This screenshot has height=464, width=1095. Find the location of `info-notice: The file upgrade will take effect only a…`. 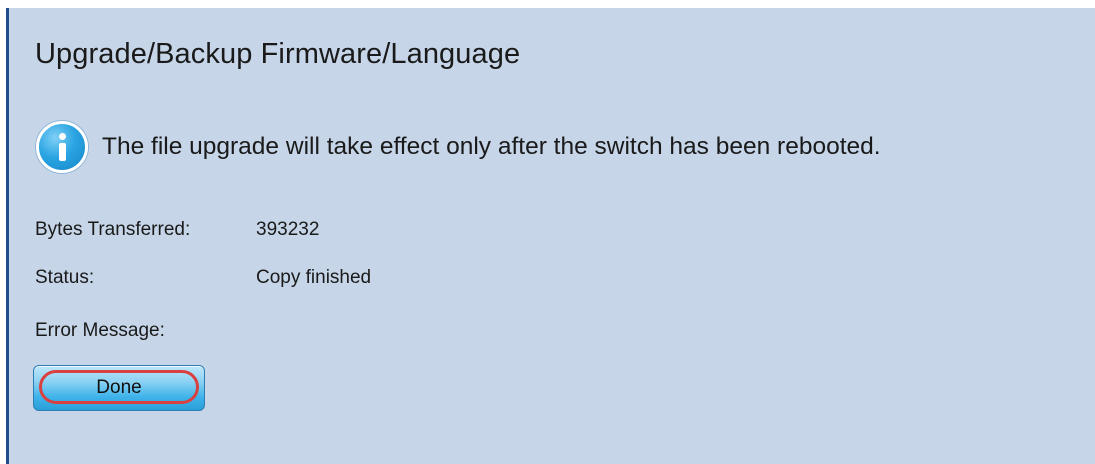

info-notice: The file upgrade will take effect only a… is located at coordinates (458, 147).